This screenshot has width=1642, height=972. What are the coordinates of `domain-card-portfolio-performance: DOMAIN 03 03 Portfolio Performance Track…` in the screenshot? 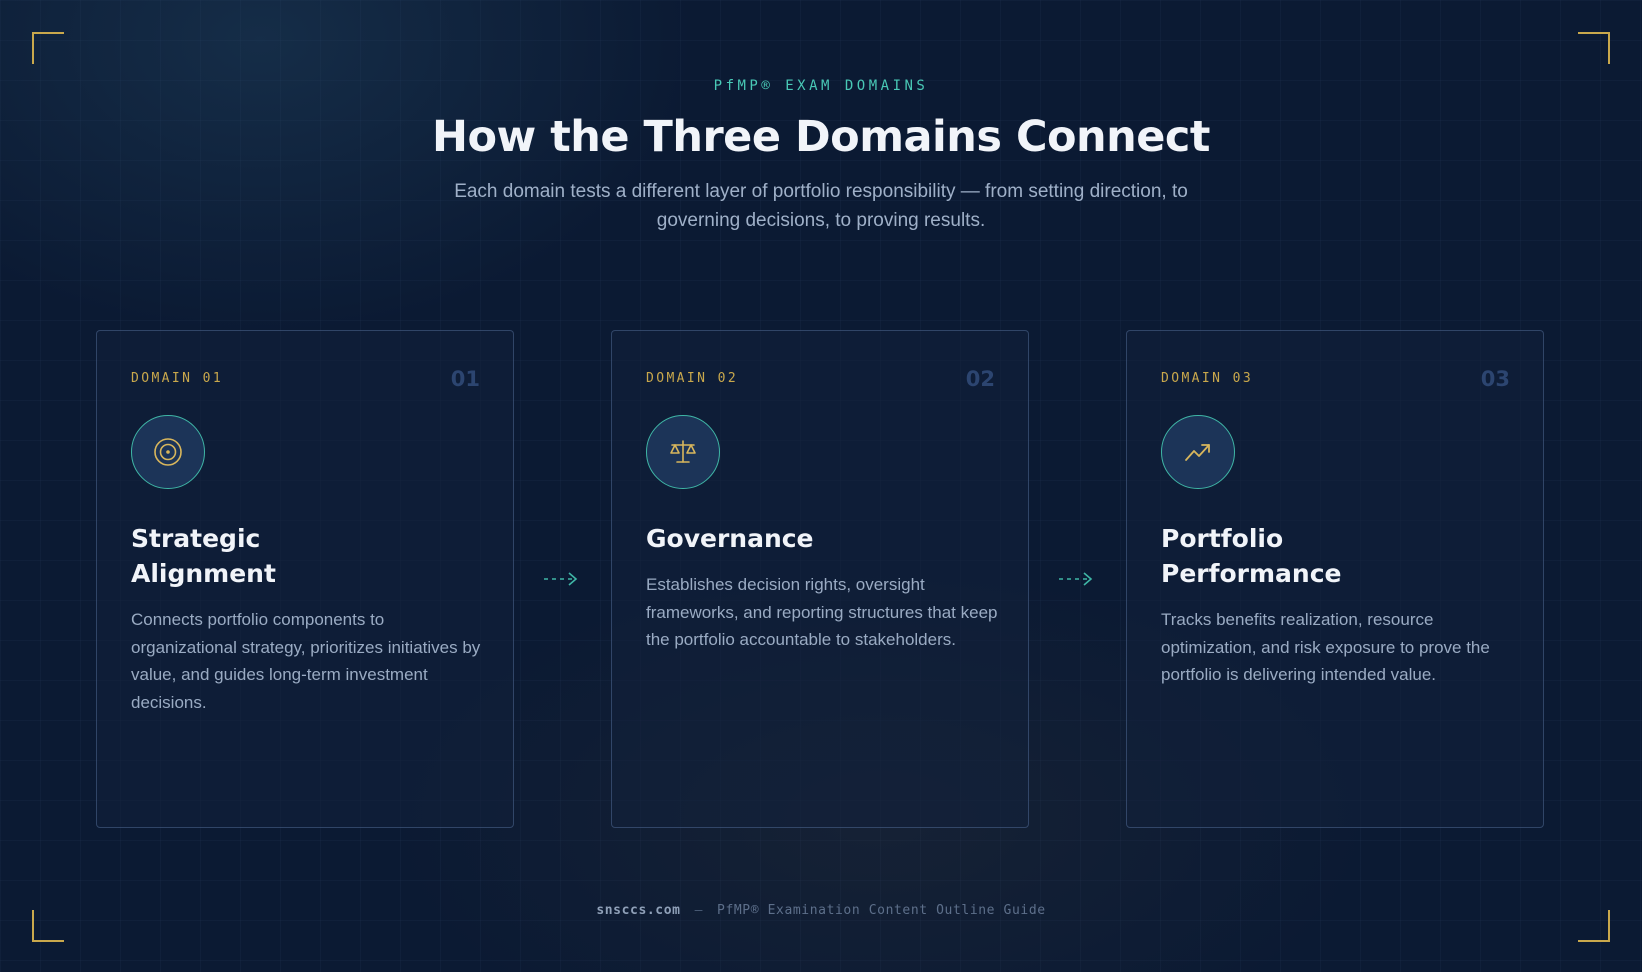 It's located at (1335, 579).